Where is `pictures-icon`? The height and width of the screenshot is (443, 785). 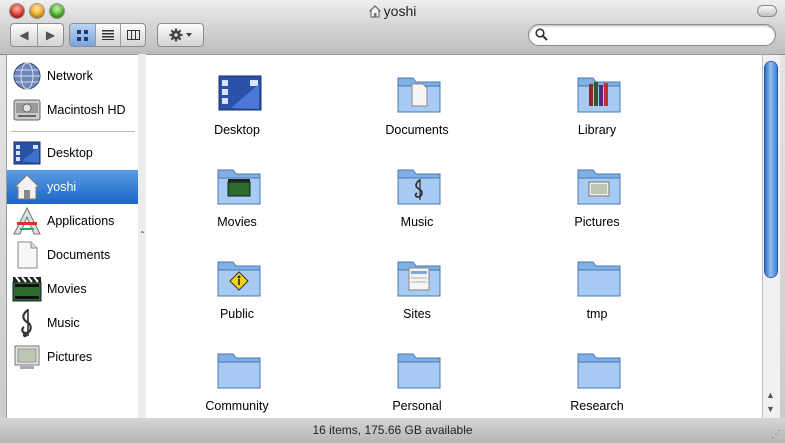
pictures-icon is located at coordinates (27, 357).